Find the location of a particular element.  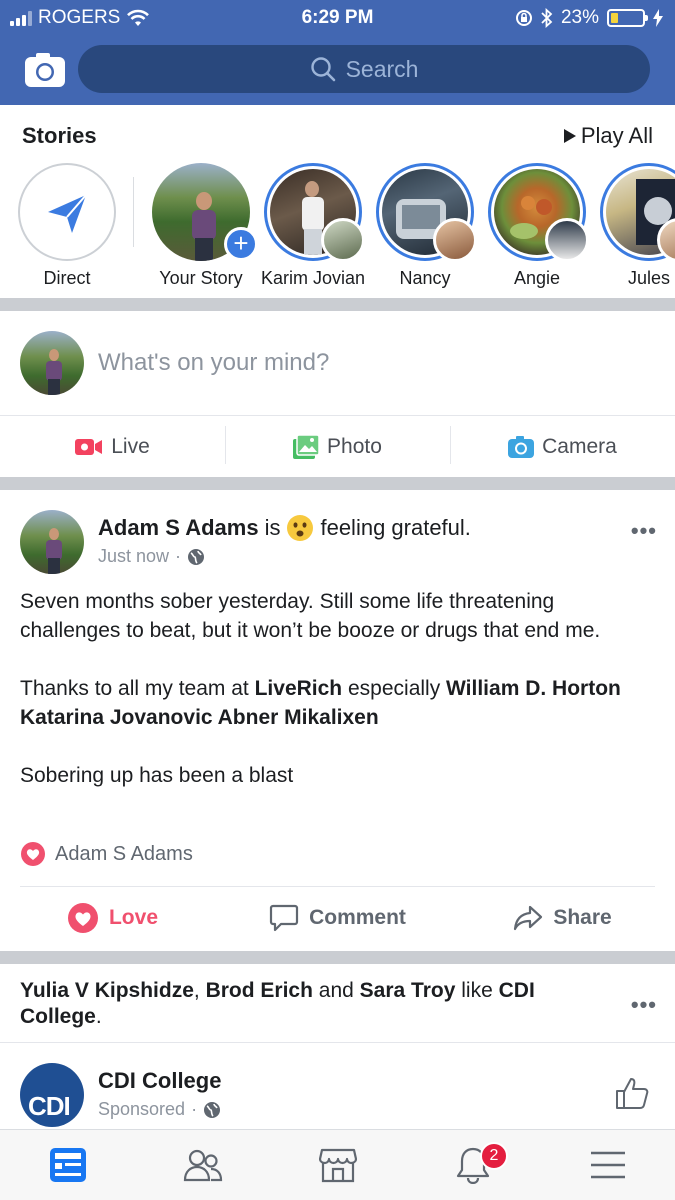

status-right: 23% is located at coordinates (589, 18).